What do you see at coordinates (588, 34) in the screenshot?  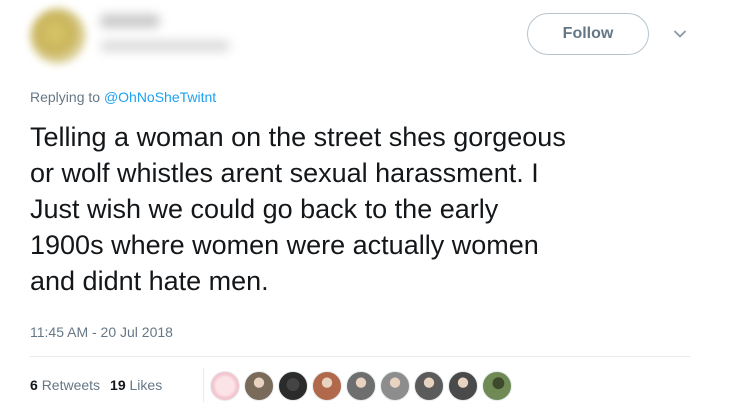 I see `follow-button: Follow` at bounding box center [588, 34].